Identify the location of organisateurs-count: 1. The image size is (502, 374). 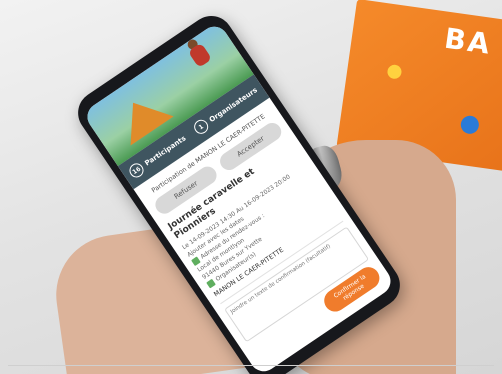
(201, 127).